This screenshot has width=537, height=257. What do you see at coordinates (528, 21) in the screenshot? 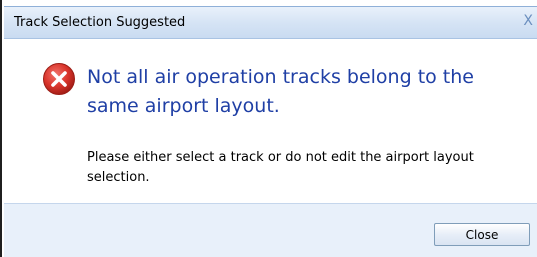
I see `close-icon: X` at bounding box center [528, 21].